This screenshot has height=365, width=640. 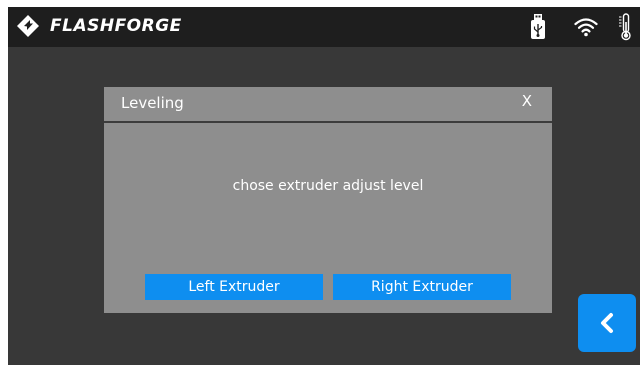 What do you see at coordinates (28, 26) in the screenshot?
I see `flashforge-logo-icon` at bounding box center [28, 26].